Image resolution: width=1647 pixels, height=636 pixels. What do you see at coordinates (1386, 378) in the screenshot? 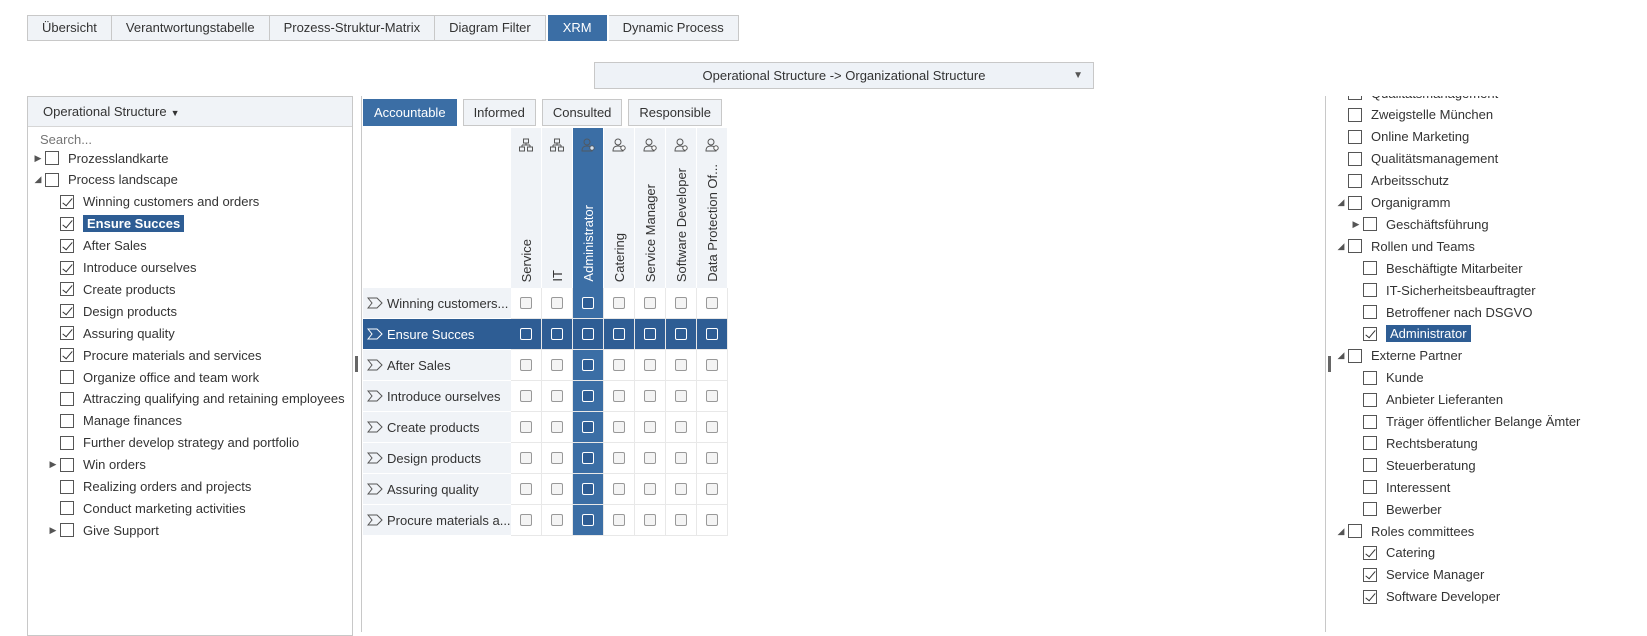
I see `tree-item: Kunde` at bounding box center [1386, 378].